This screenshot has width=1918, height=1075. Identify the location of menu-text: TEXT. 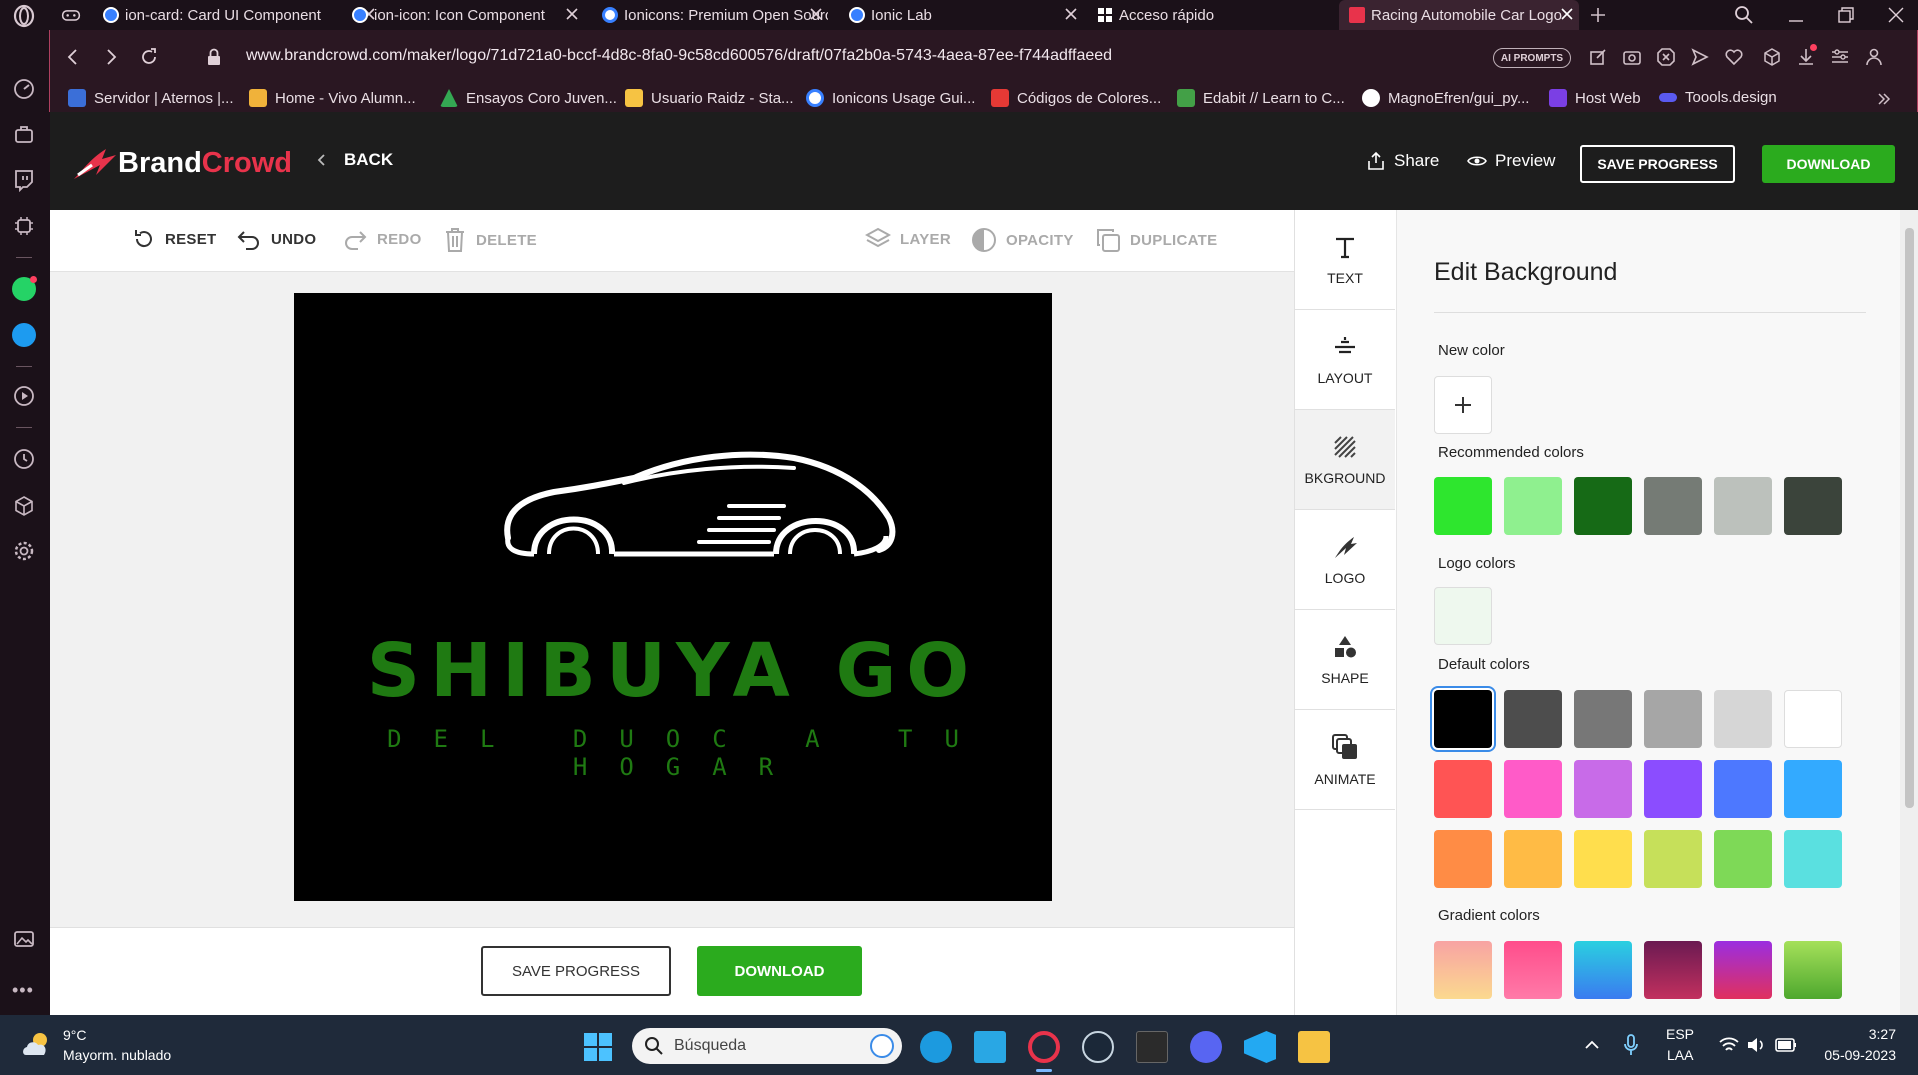
(1345, 260).